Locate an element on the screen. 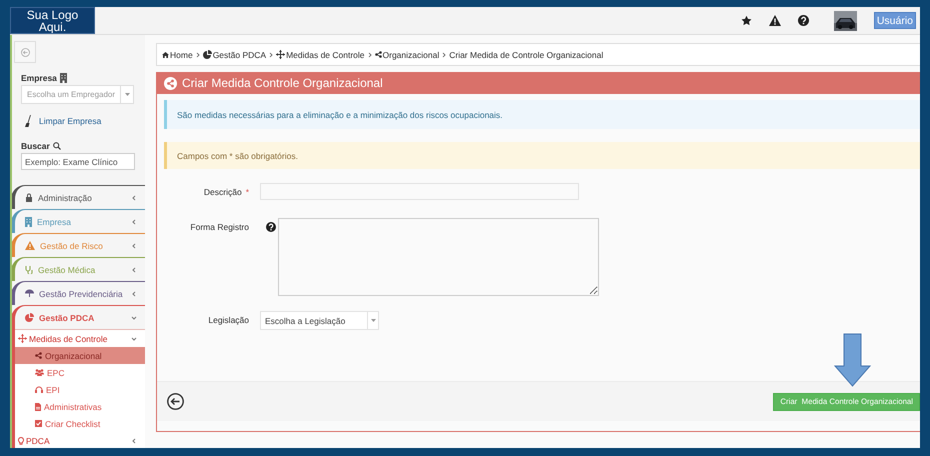 Image resolution: width=930 pixels, height=456 pixels. menu-item: Gestão de Risco is located at coordinates (80, 245).